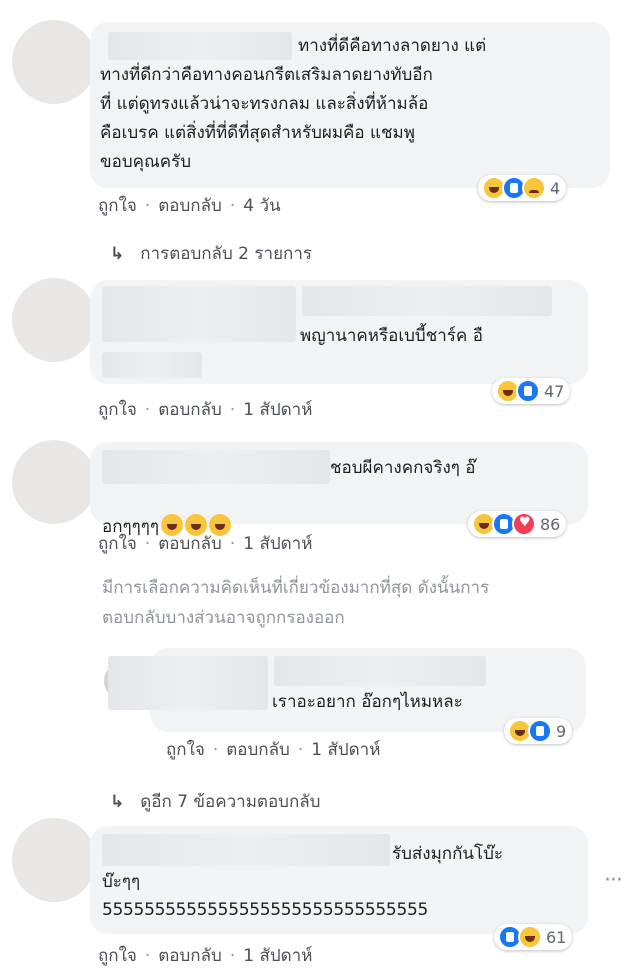 This screenshot has width=640, height=980. Describe the element at coordinates (230, 802) in the screenshot. I see `view-more-replies-label: ดูอีก 7 ข้อความตอบกลับ` at that location.